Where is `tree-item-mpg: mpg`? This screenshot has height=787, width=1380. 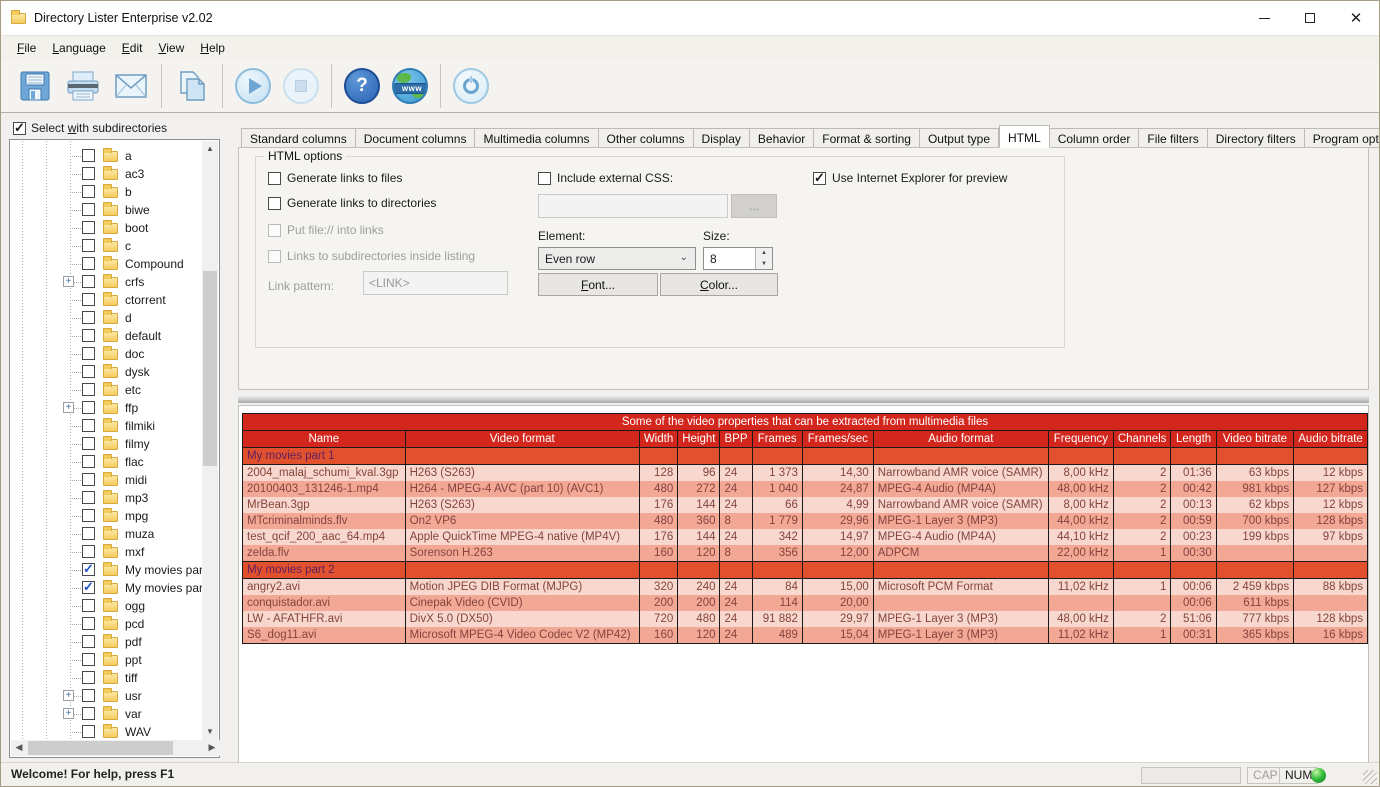 tree-item-mpg: mpg is located at coordinates (107, 516).